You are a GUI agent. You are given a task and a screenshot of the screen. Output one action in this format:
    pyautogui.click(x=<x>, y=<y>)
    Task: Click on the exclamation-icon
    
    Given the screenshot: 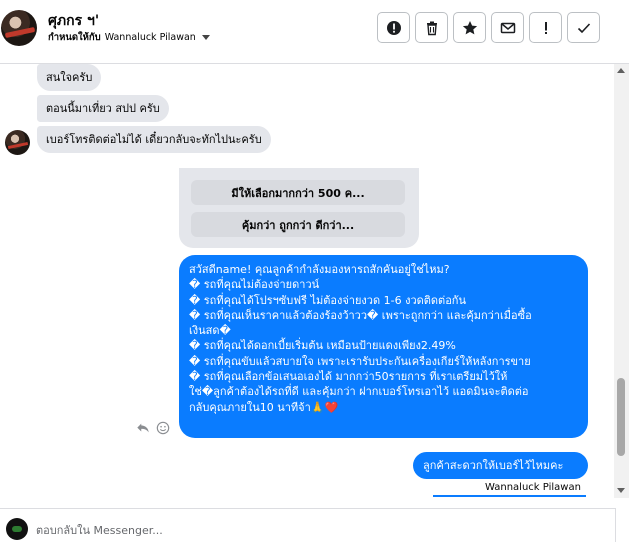 What is the action you would take?
    pyautogui.click(x=545, y=27)
    